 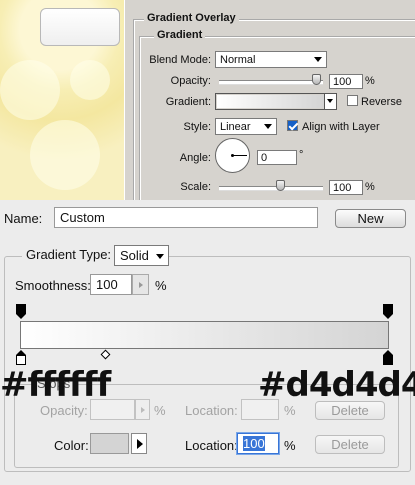 What do you see at coordinates (370, 218) in the screenshot?
I see `new-button: New` at bounding box center [370, 218].